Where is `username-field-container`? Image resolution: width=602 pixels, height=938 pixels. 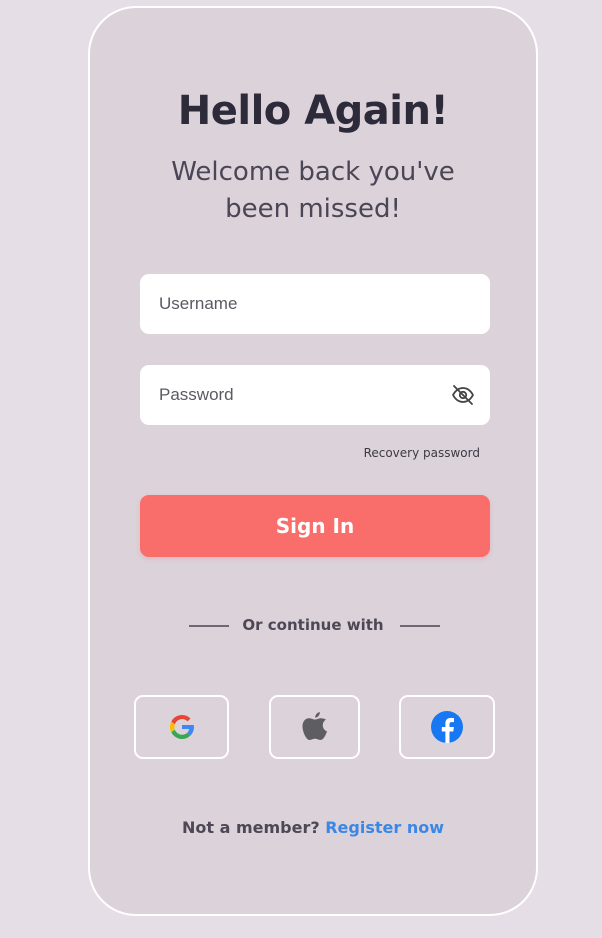 username-field-container is located at coordinates (315, 304).